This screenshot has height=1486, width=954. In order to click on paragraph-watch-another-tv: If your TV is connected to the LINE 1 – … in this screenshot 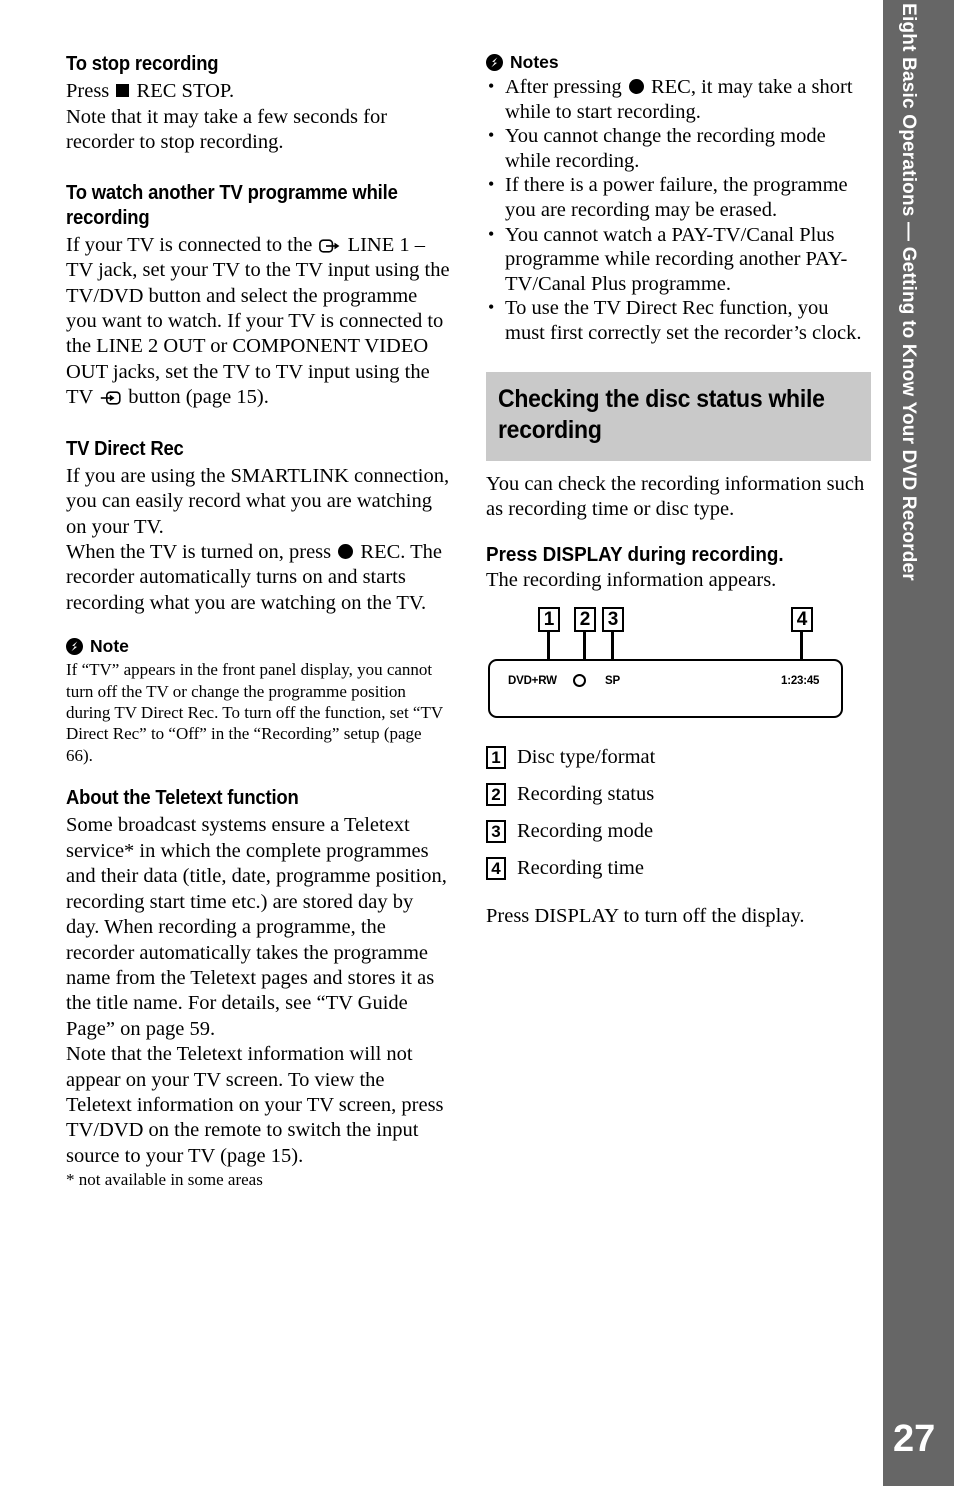, I will do `click(258, 322)`.